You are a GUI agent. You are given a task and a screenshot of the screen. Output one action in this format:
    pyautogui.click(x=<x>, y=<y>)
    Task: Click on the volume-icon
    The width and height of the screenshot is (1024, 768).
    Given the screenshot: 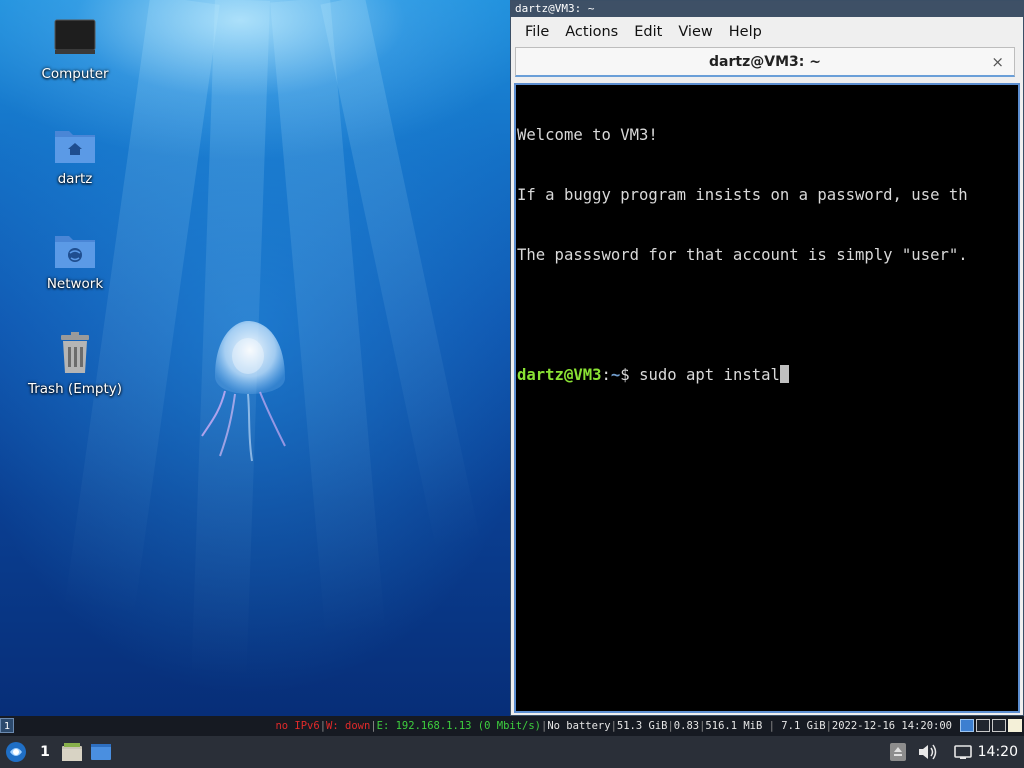 What is the action you would take?
    pyautogui.click(x=928, y=752)
    